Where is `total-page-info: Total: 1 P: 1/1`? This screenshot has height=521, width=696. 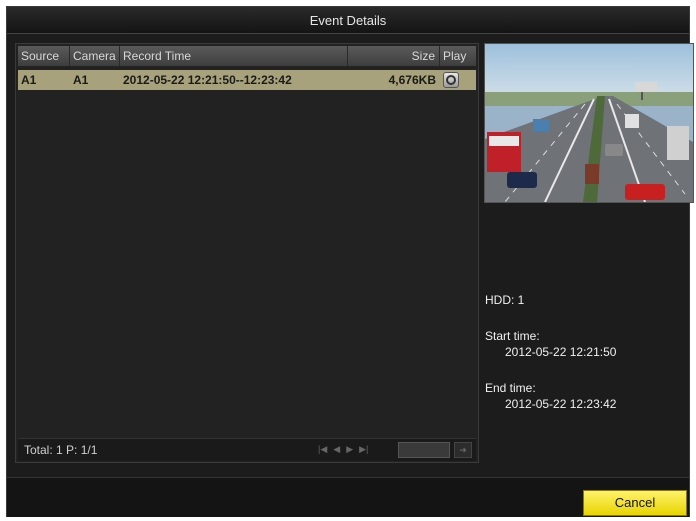 total-page-info: Total: 1 P: 1/1 is located at coordinates (61, 450).